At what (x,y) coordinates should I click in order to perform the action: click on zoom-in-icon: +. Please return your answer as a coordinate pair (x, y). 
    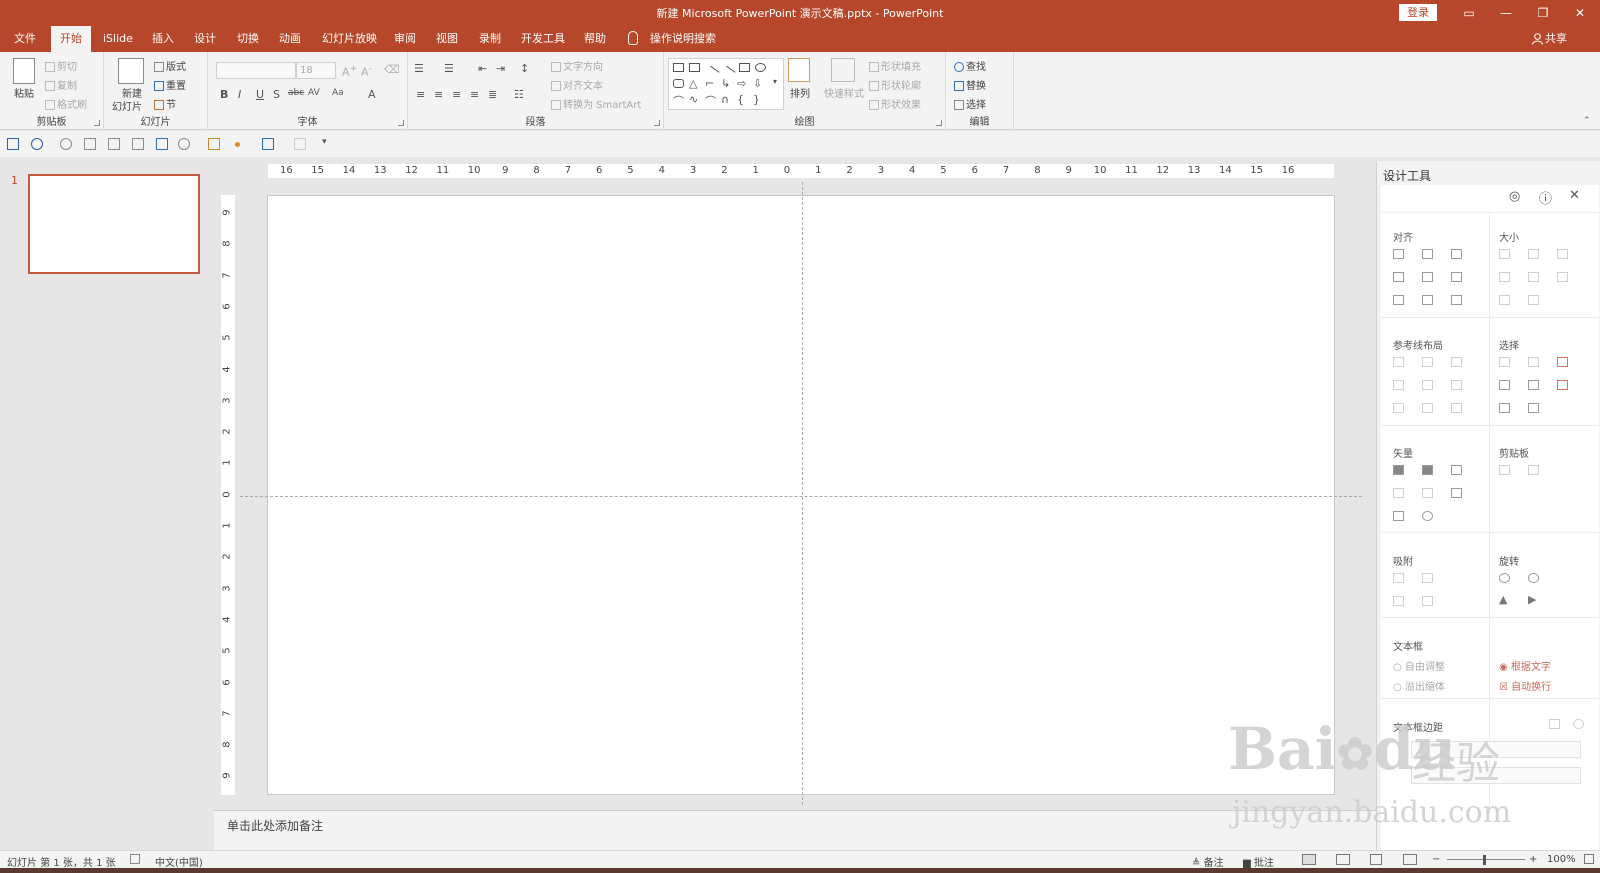
    Looking at the image, I should click on (1533, 859).